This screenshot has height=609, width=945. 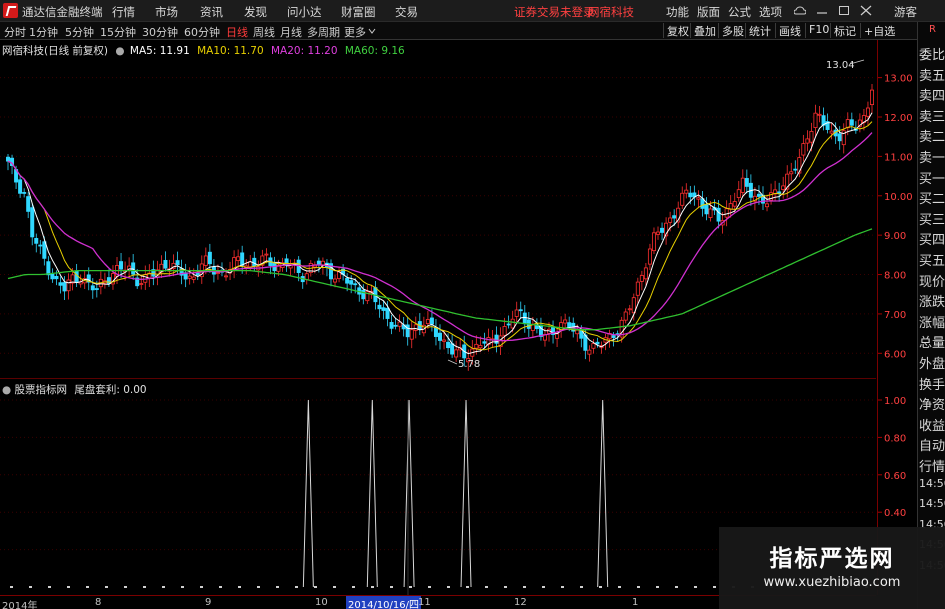 What do you see at coordinates (932, 53) in the screenshot?
I see `sidebar-item: 委比` at bounding box center [932, 53].